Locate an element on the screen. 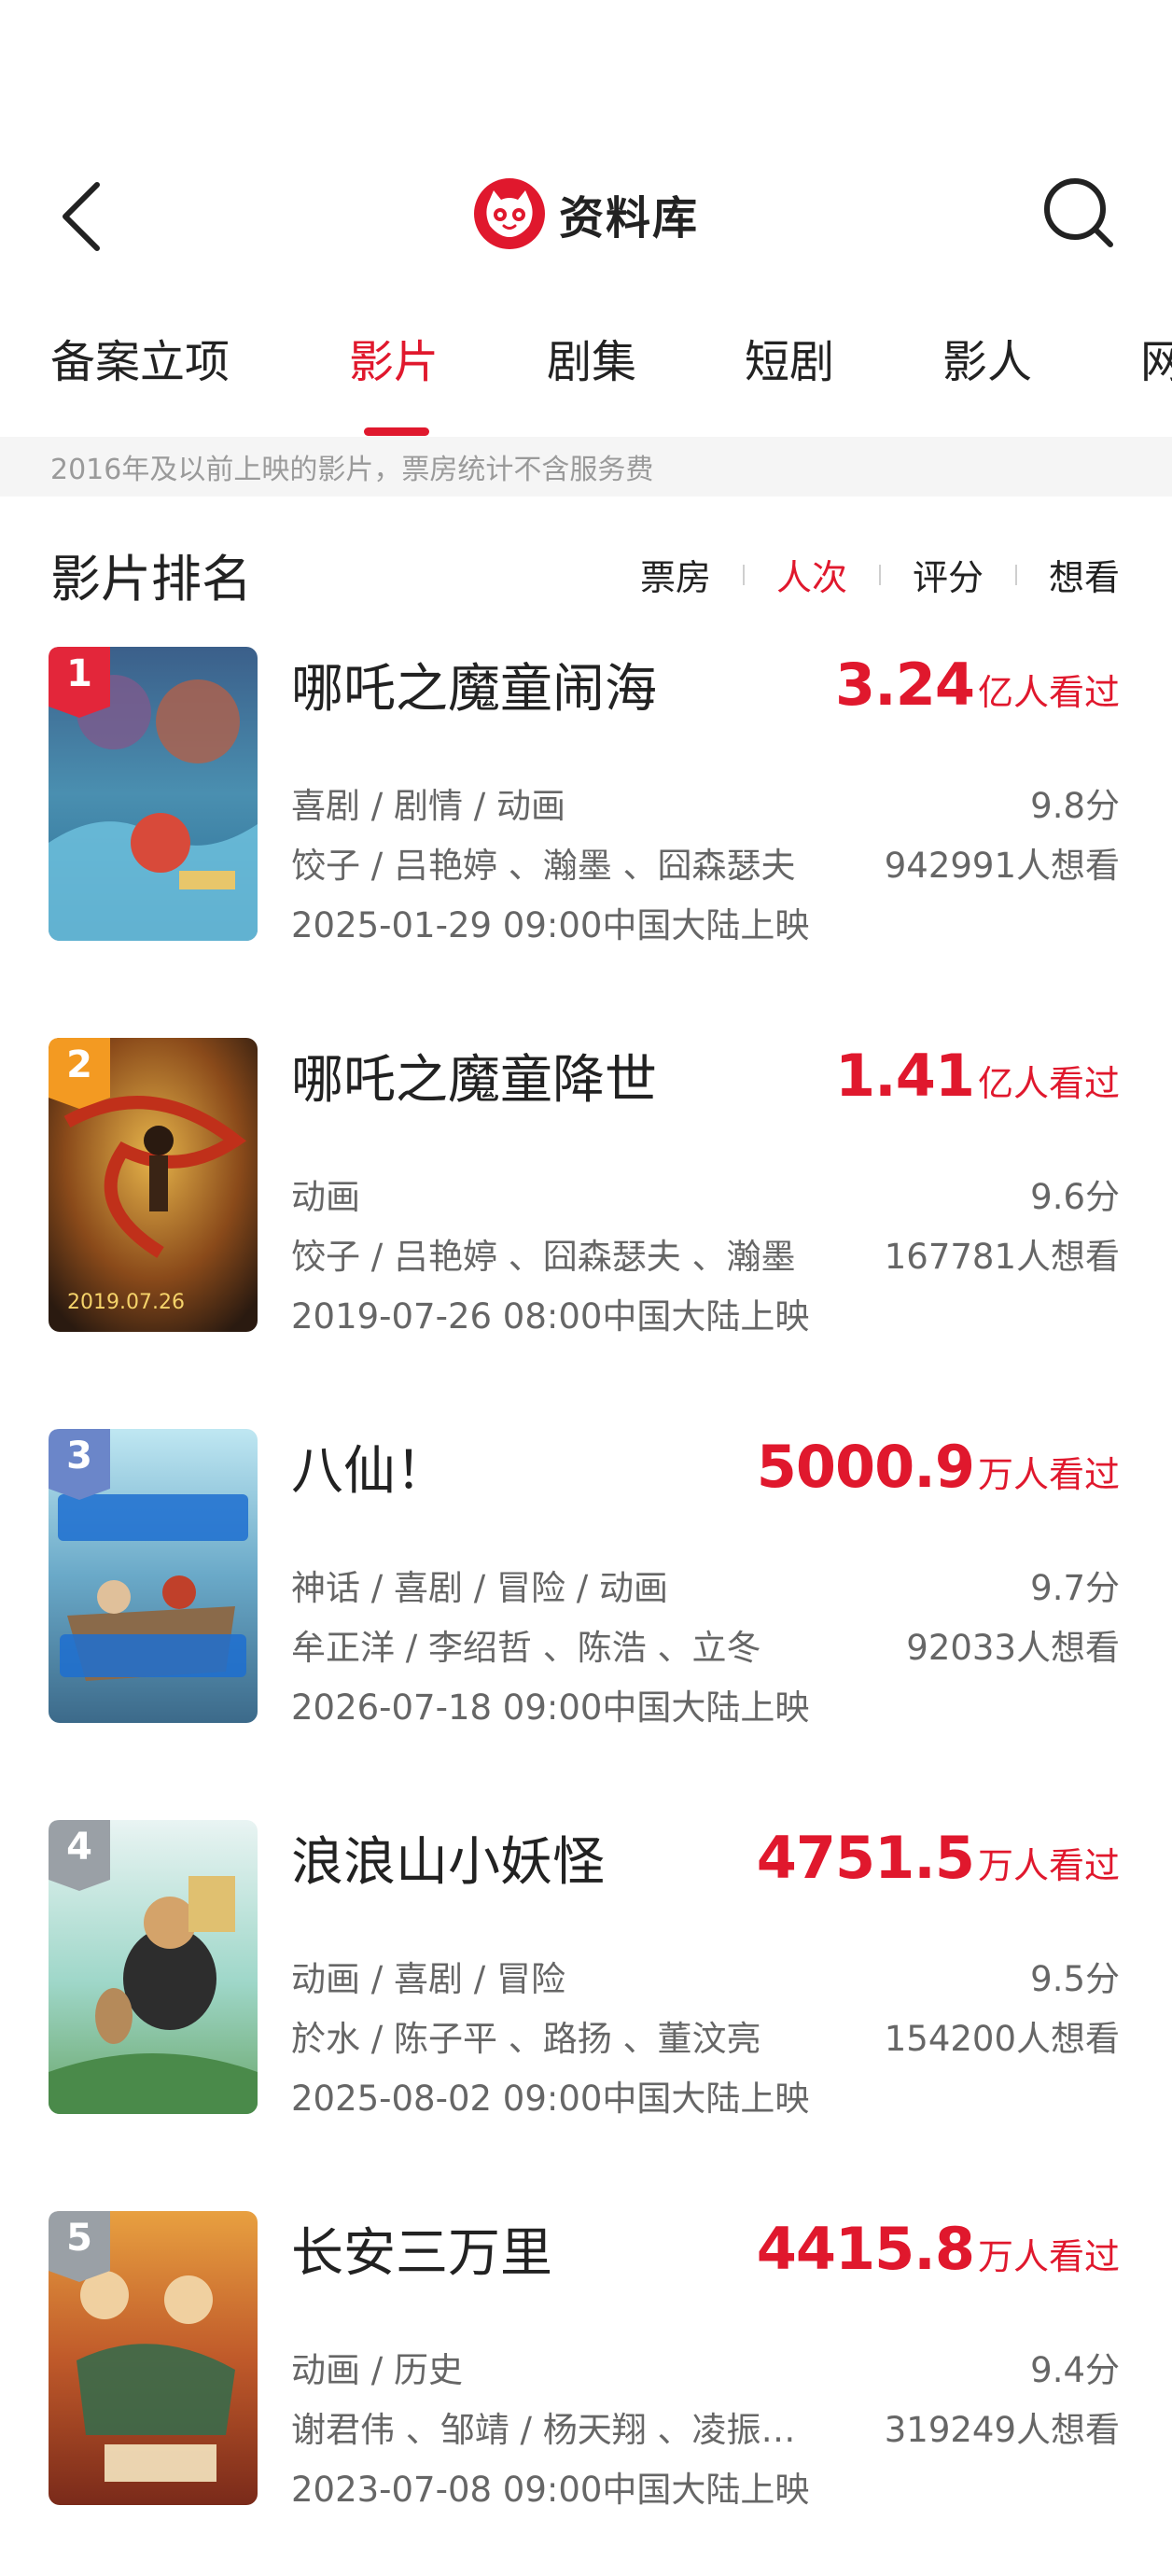  movie-score: 9.5分 is located at coordinates (1075, 1979).